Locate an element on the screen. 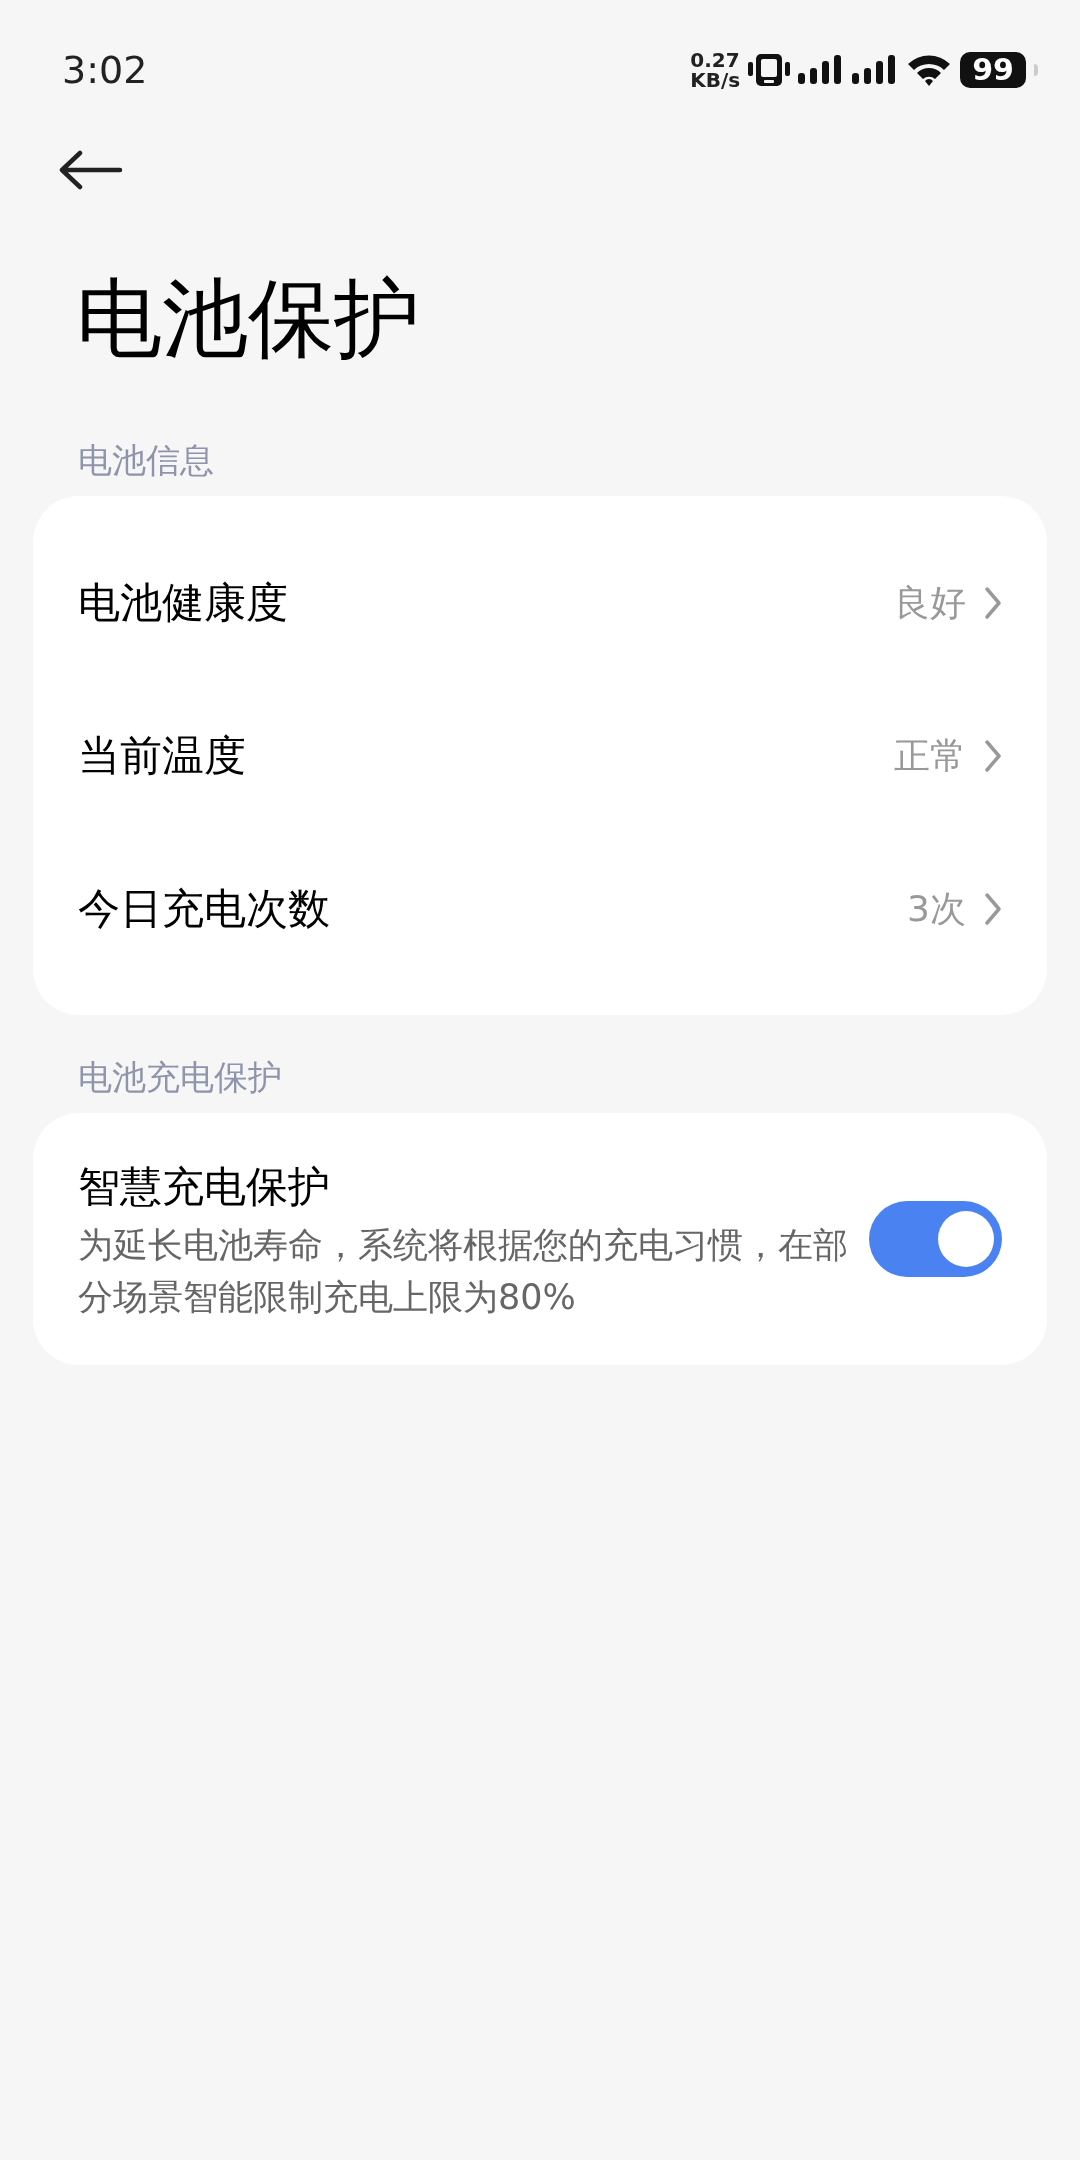 The height and width of the screenshot is (2160, 1080). section-header: 电池充电保护 is located at coordinates (180, 1077).